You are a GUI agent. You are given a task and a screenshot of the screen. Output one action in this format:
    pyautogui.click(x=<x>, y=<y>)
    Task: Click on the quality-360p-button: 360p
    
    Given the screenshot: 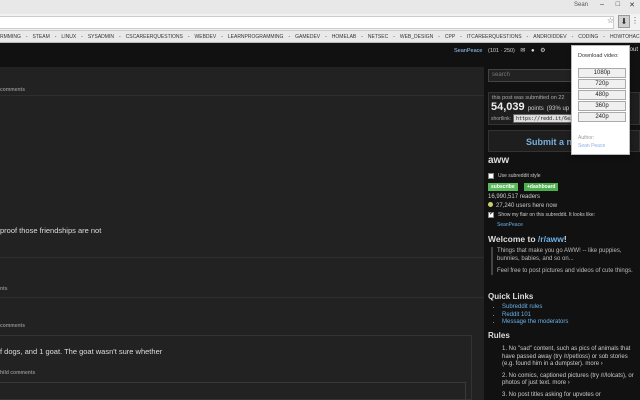 What is the action you would take?
    pyautogui.click(x=602, y=106)
    